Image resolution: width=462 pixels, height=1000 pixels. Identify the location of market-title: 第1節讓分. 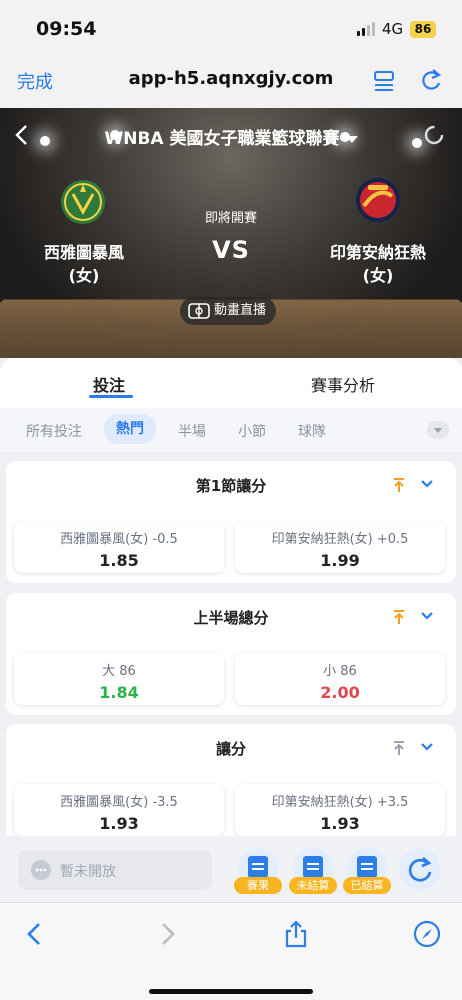
(231, 486).